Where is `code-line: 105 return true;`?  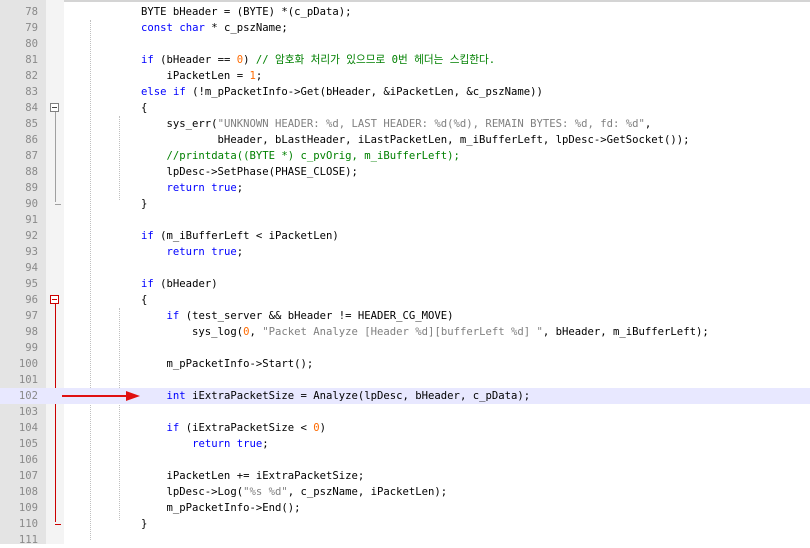
code-line: 105 return true; is located at coordinates (405, 444).